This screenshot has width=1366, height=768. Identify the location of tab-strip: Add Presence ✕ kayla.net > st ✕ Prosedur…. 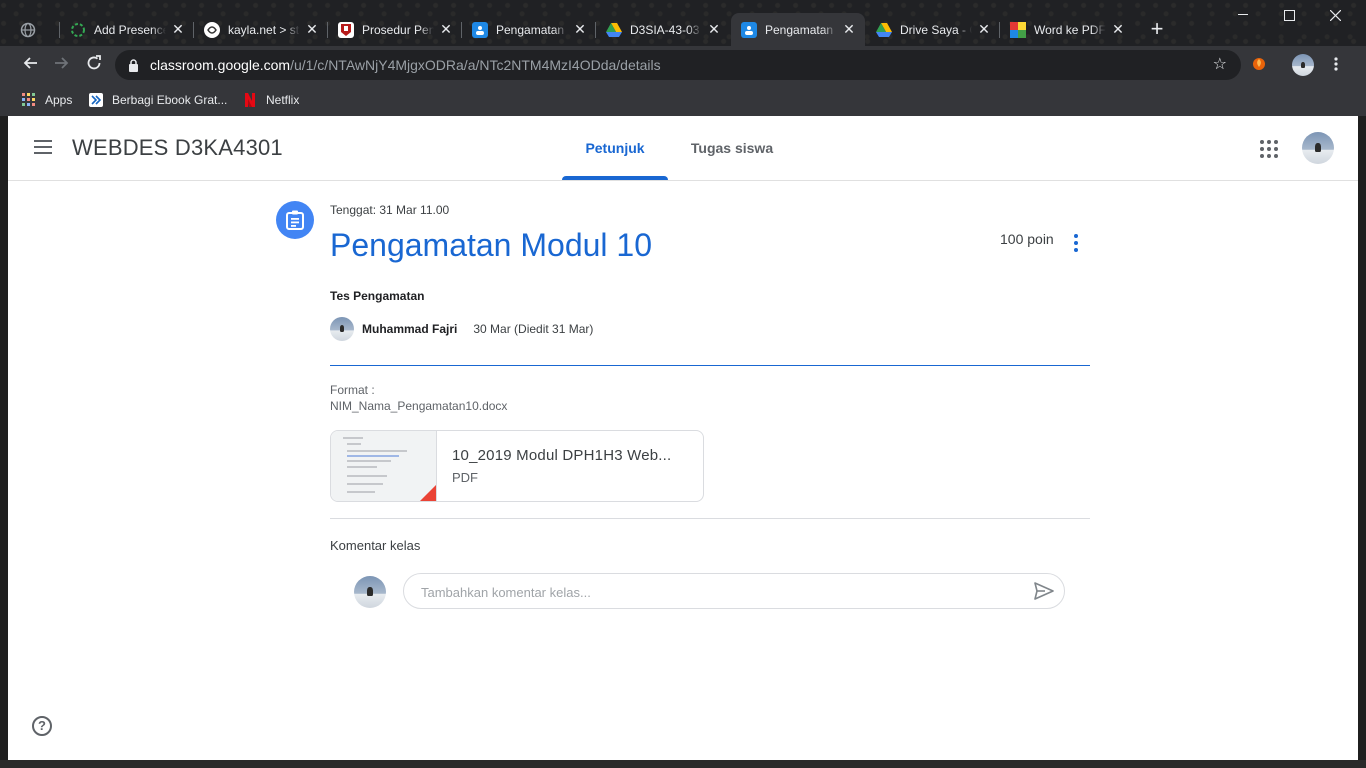
(683, 23).